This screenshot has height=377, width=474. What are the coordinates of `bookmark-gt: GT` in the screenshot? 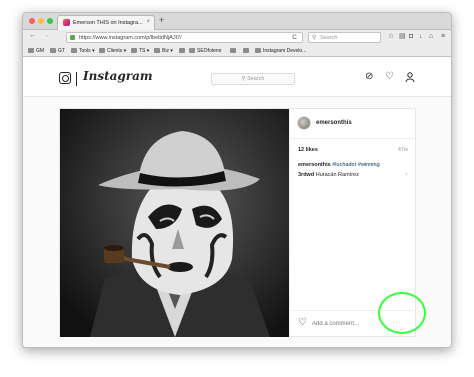 It's located at (57, 51).